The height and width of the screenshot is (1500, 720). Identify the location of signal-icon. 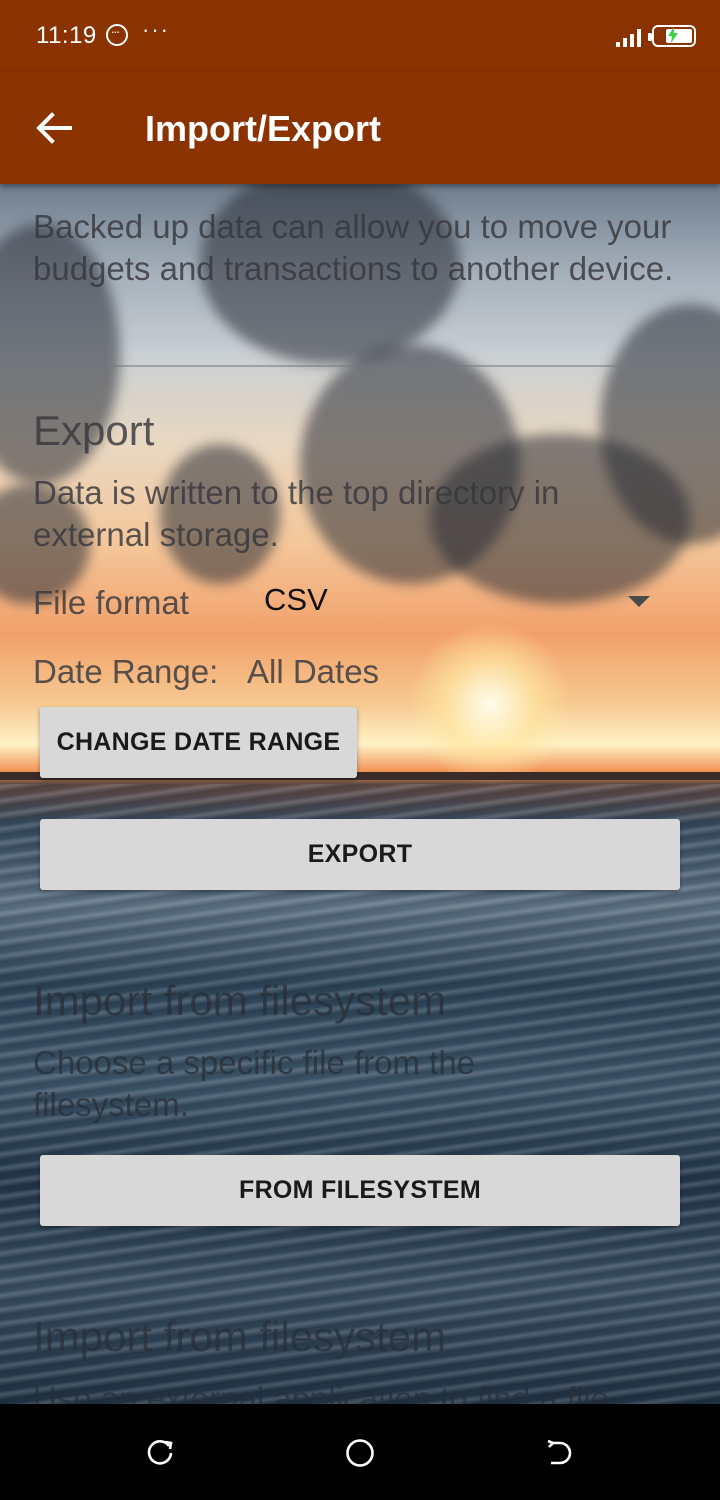
(628, 37).